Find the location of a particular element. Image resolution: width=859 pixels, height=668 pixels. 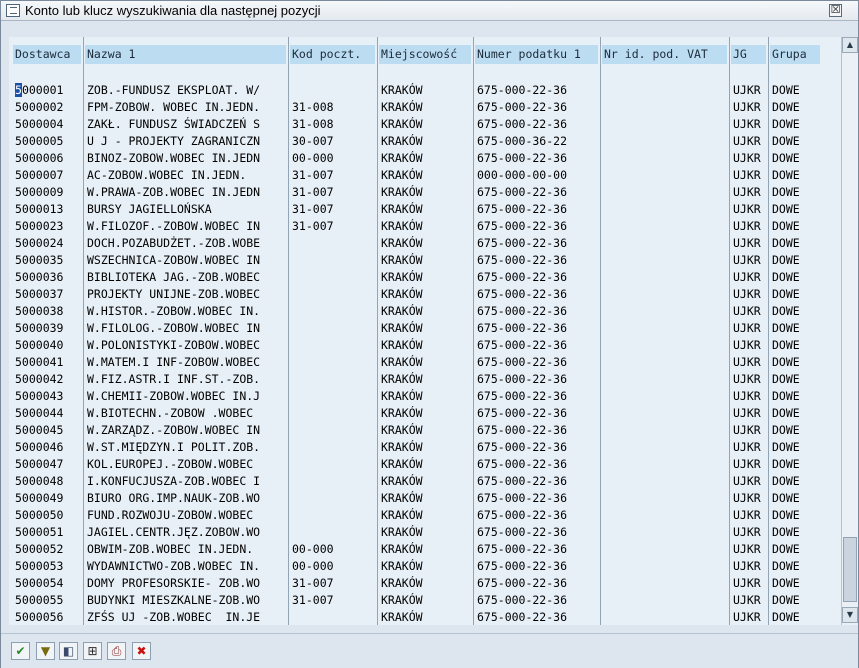

column-header-grupa: Grupa is located at coordinates (795, 54).